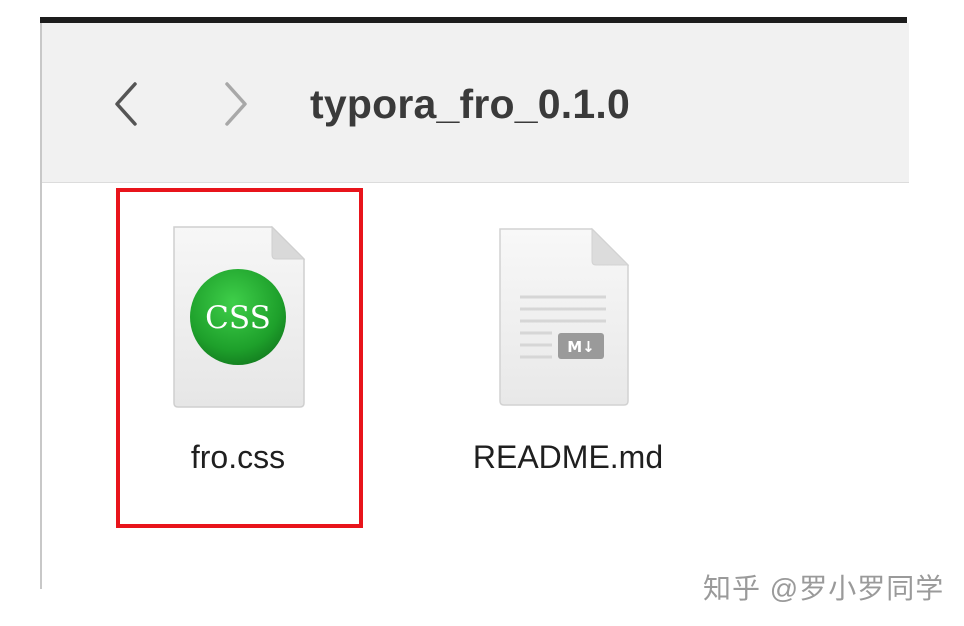 This screenshot has width=964, height=626. I want to click on markdown-file-icon: M↓, so click(567, 320).